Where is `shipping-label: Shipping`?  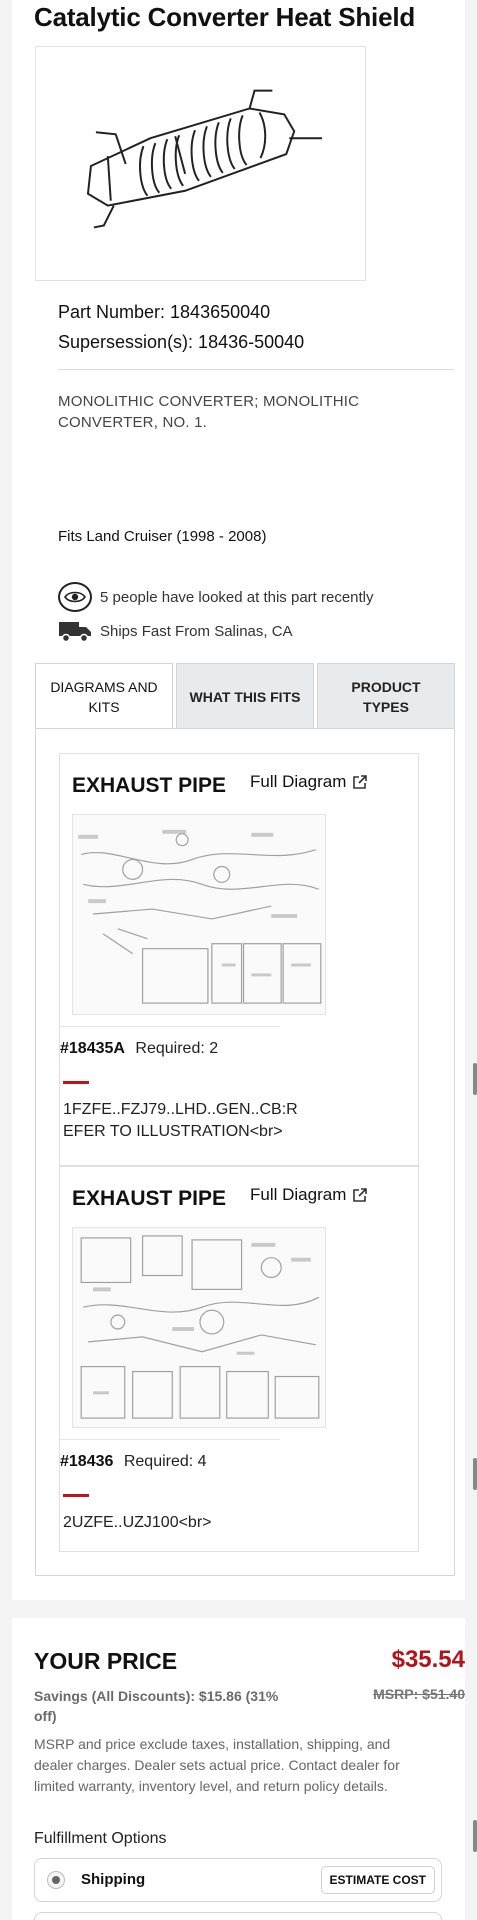 shipping-label: Shipping is located at coordinates (113, 1879).